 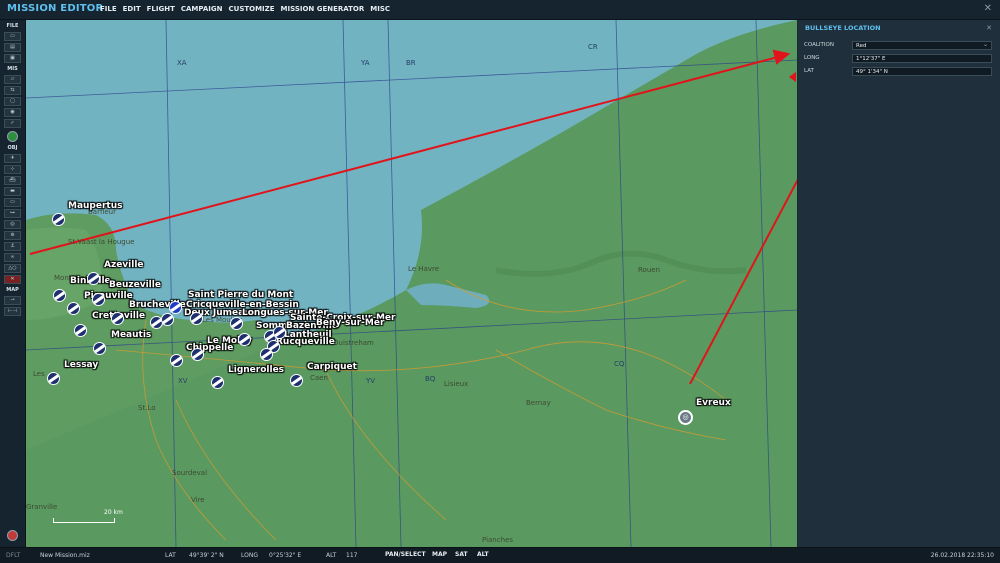 I want to click on save-file-icon: ▣, so click(x=12, y=58).